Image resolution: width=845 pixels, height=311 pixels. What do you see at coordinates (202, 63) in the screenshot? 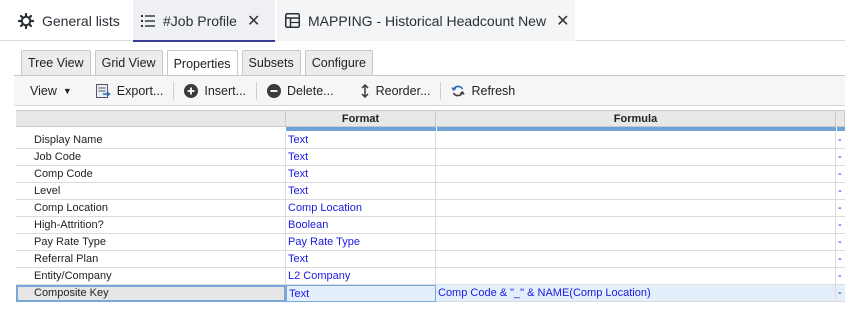
I see `tab-properties: Properties` at bounding box center [202, 63].